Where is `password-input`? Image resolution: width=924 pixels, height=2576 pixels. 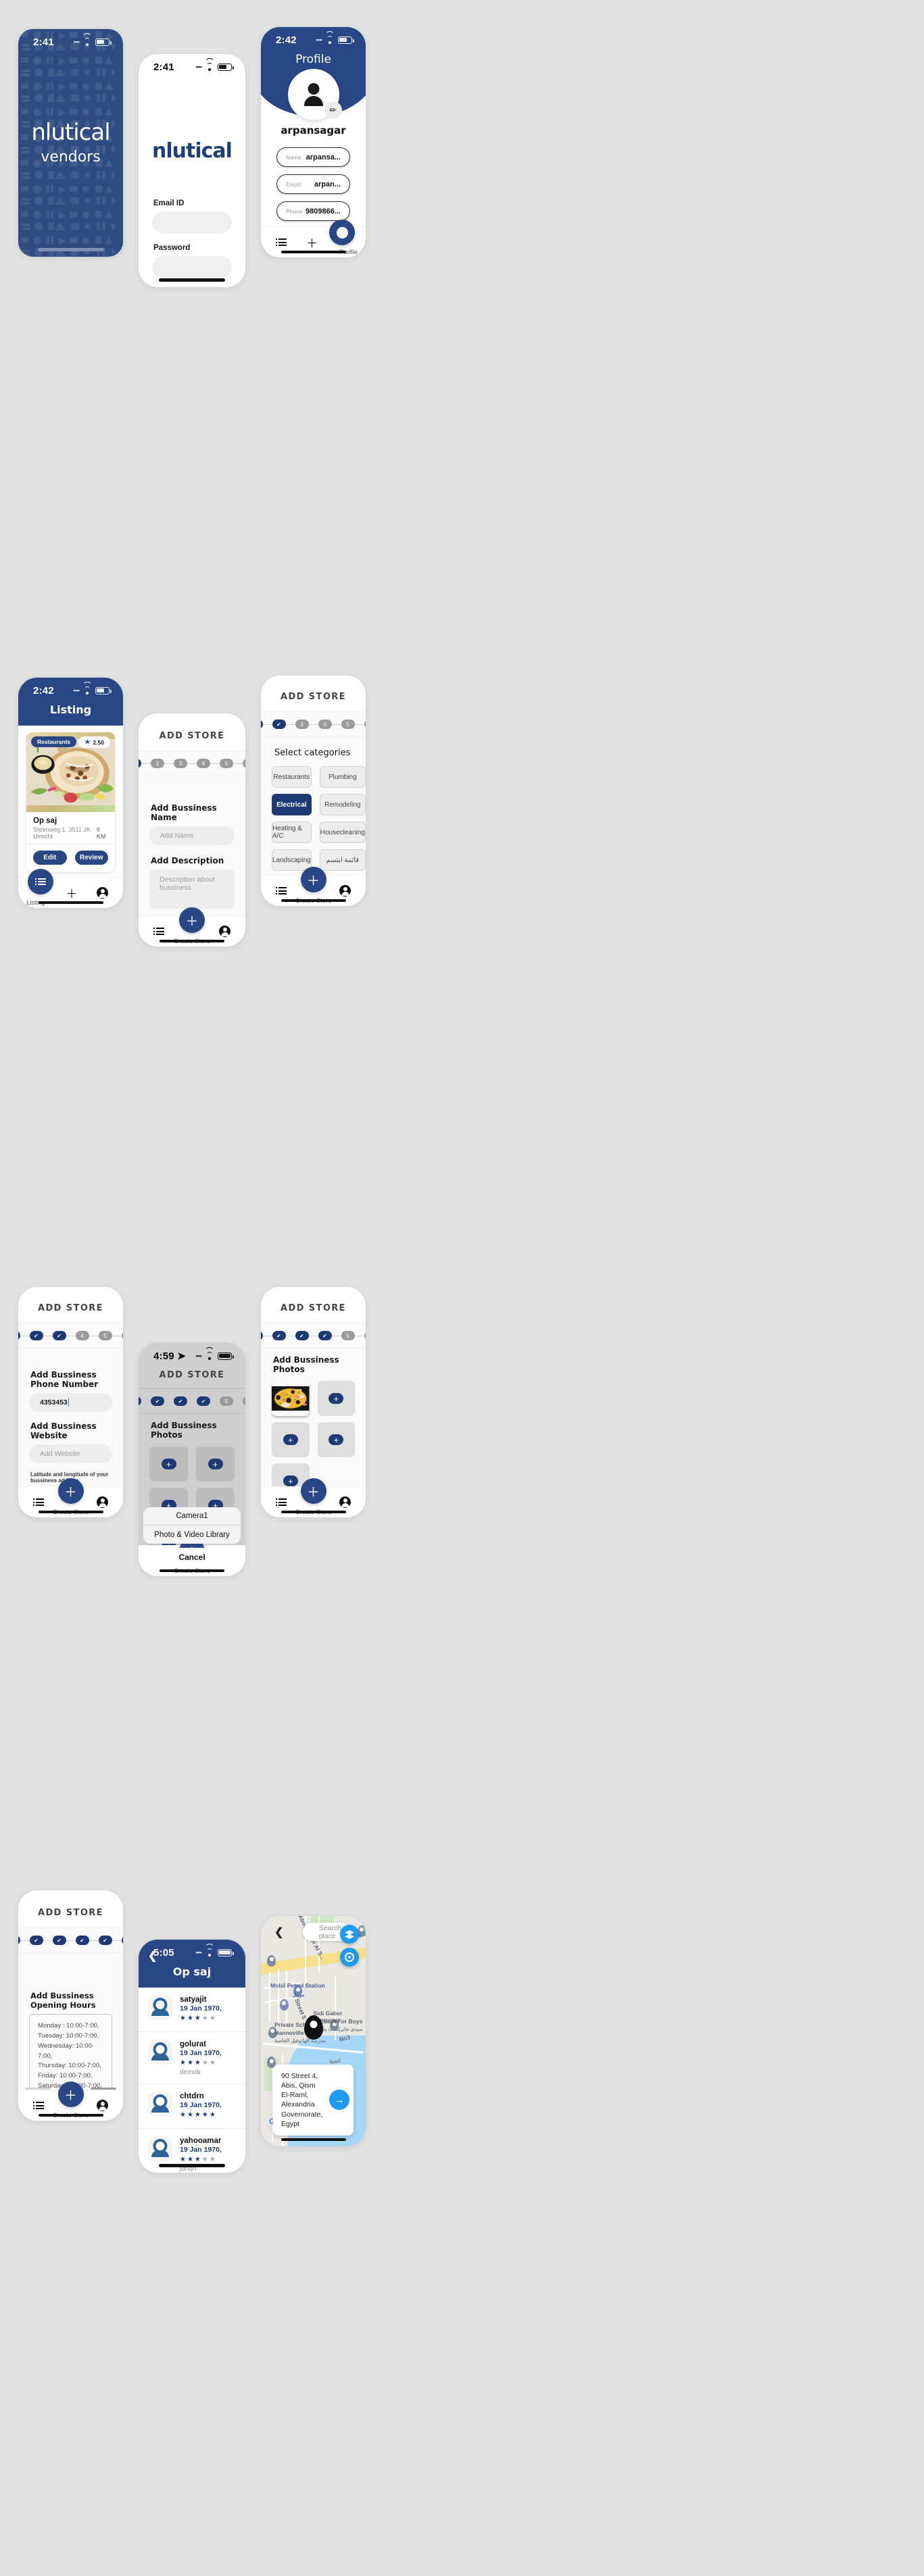 password-input is located at coordinates (192, 267).